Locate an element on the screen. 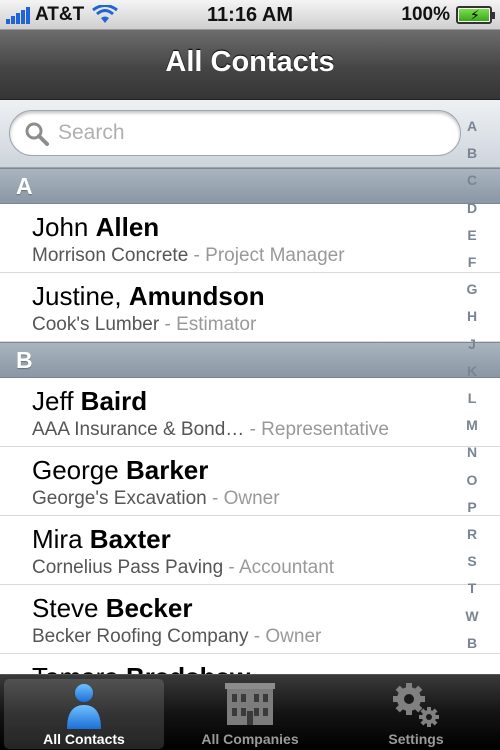 This screenshot has width=500, height=750. last-name: Amundson is located at coordinates (196, 296).